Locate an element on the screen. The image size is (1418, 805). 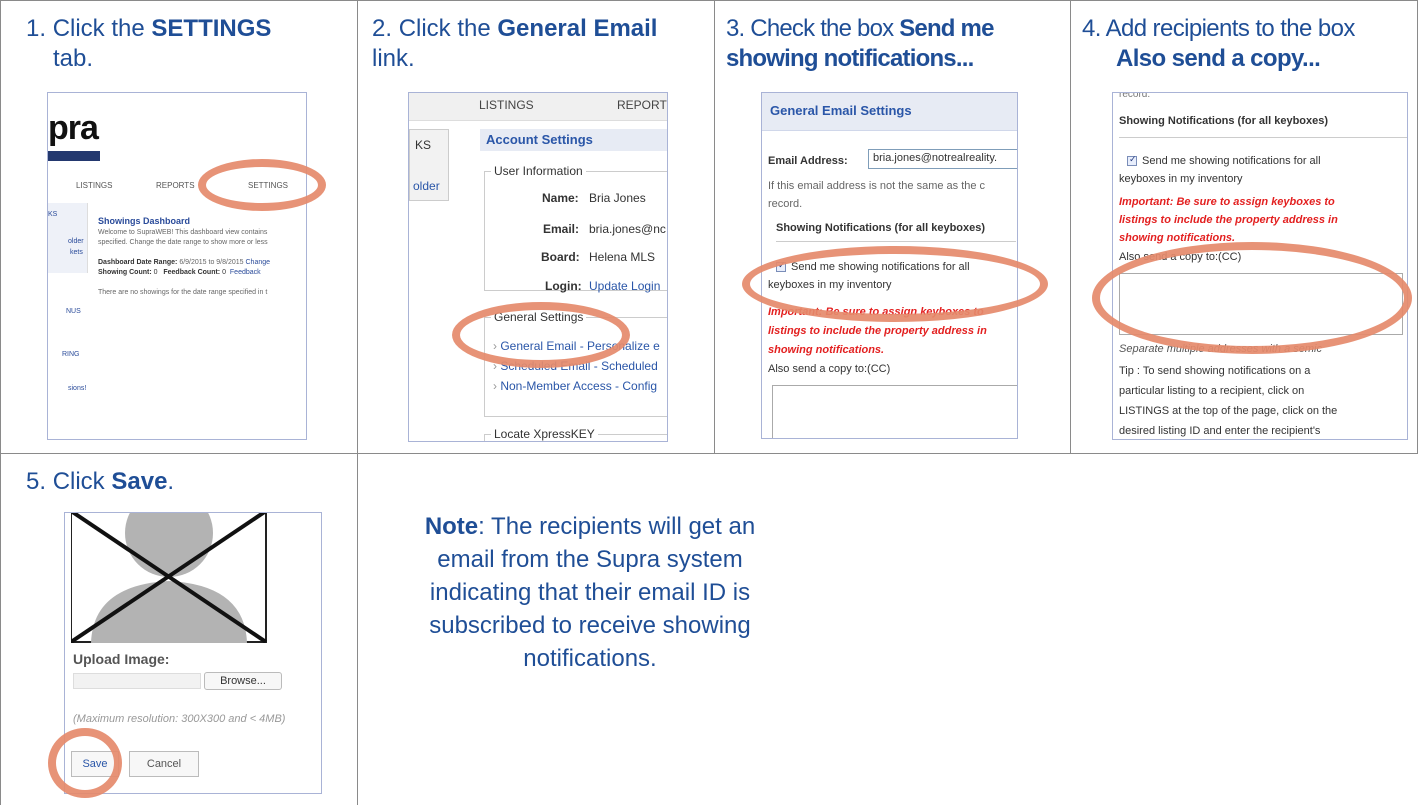
save-button: Save is located at coordinates (95, 764).